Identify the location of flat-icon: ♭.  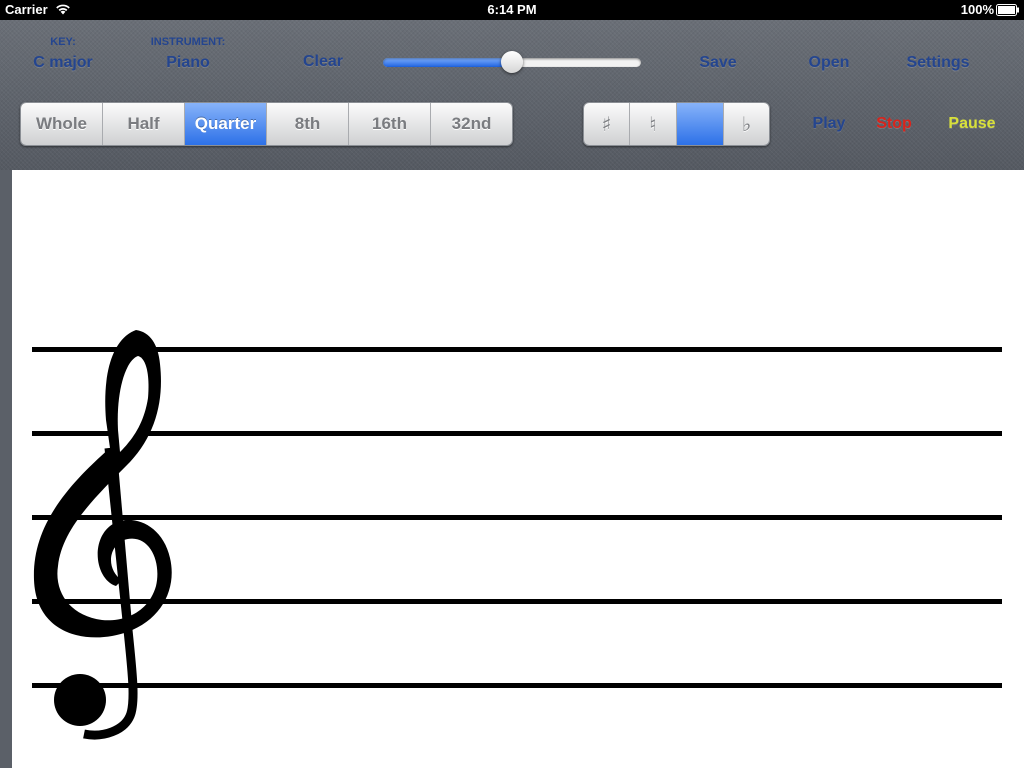
(746, 124).